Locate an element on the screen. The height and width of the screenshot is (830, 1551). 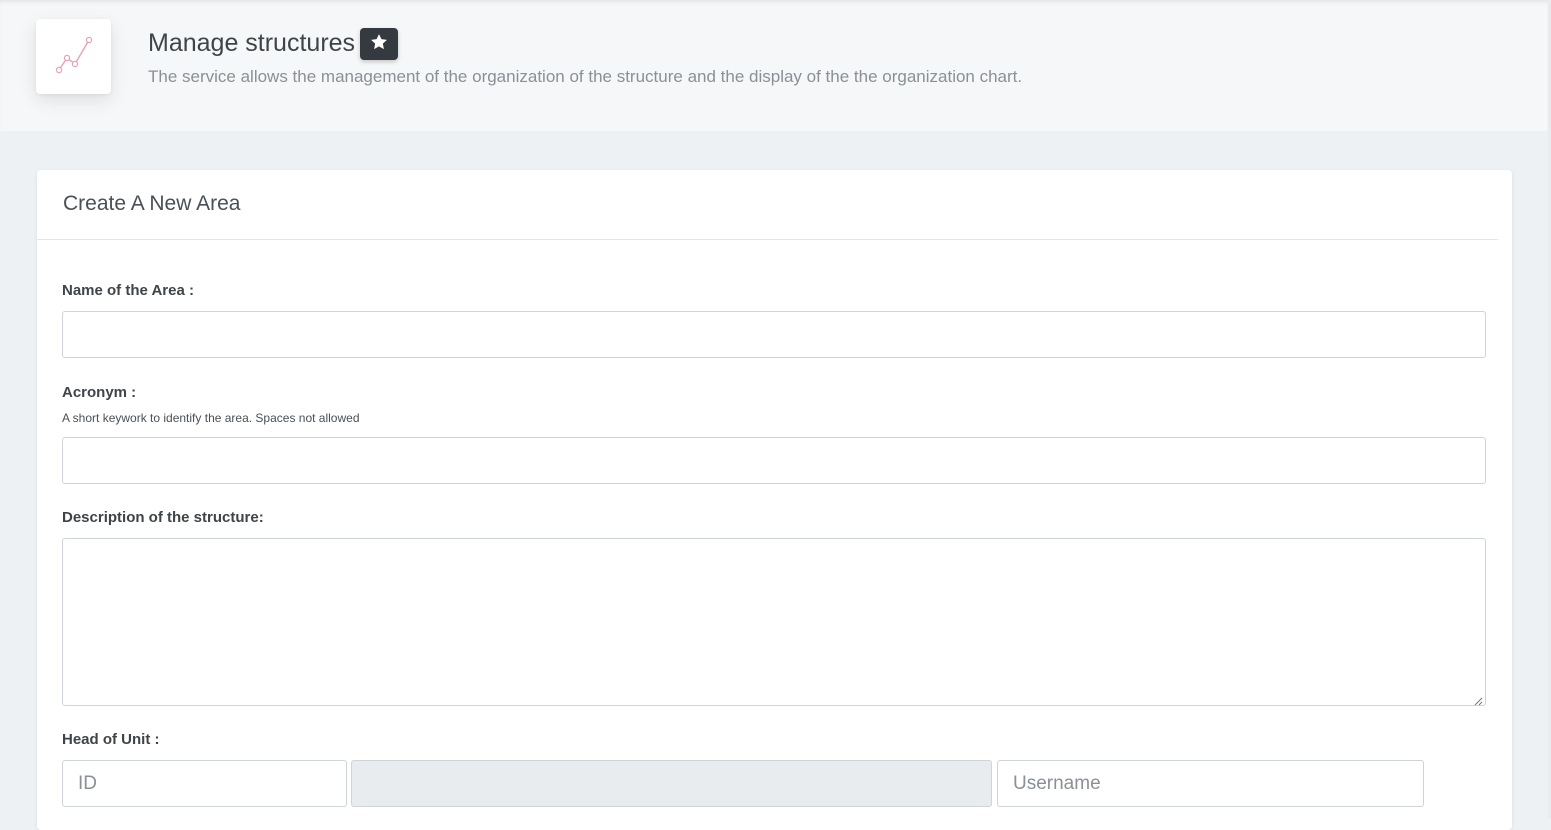
line-chart-icon is located at coordinates (74, 56).